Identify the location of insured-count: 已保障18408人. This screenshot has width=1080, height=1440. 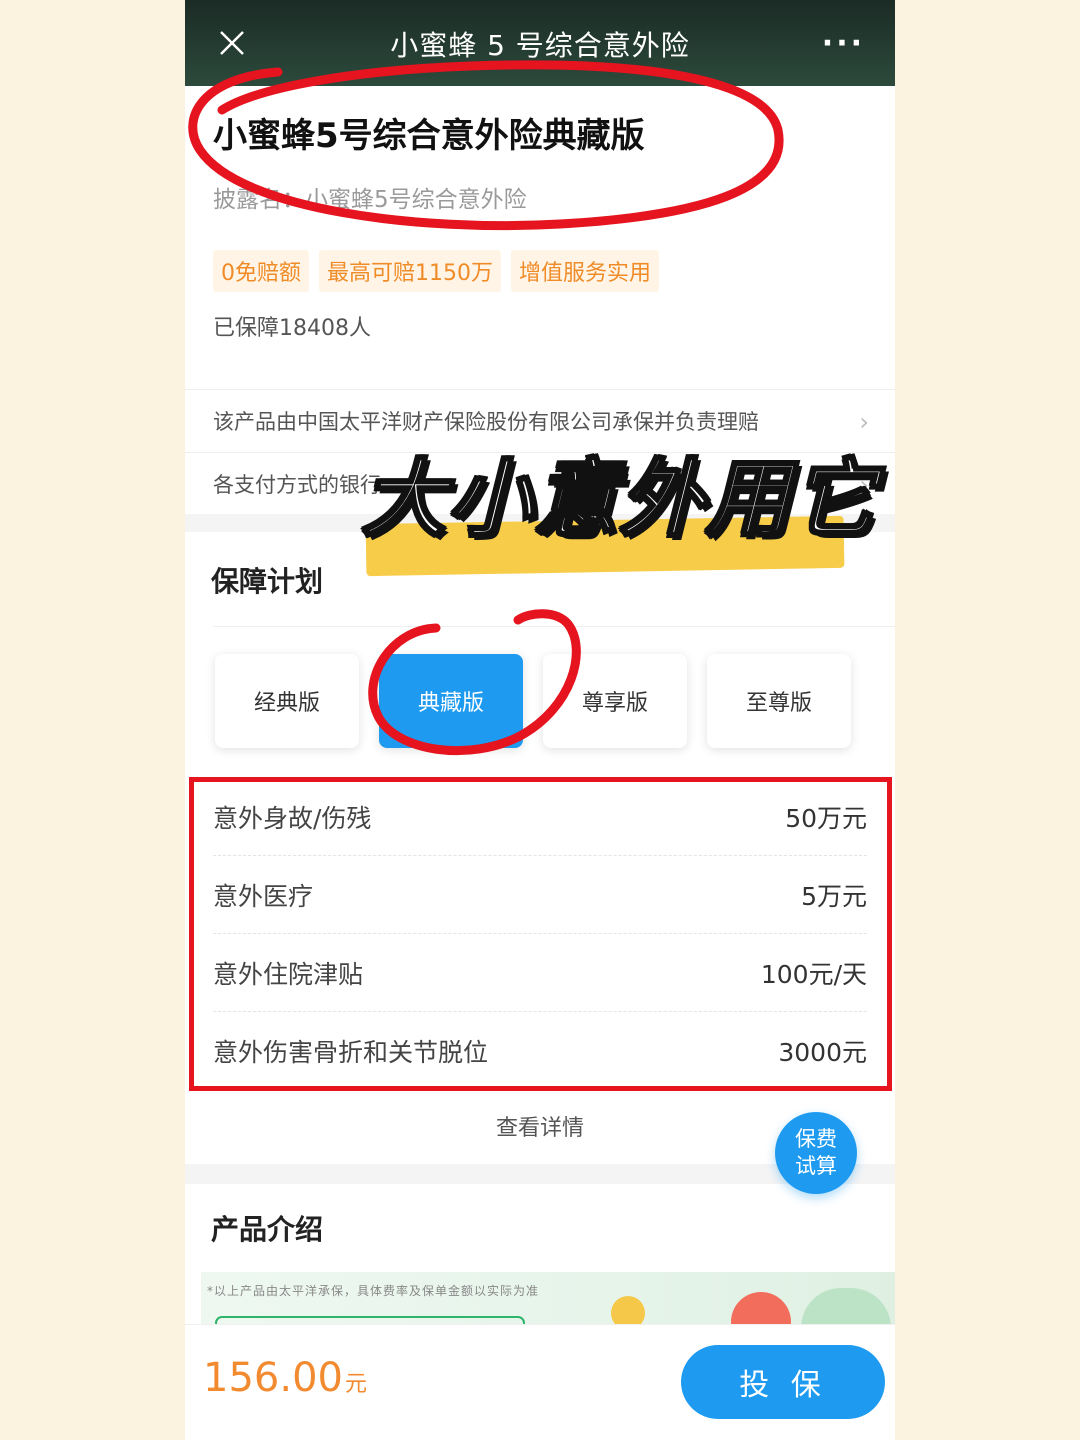
(292, 328).